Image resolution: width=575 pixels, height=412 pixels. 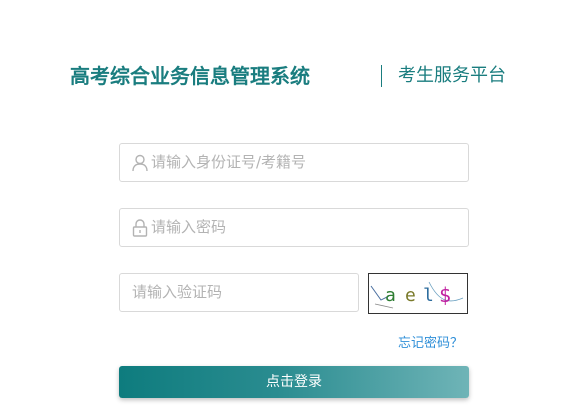 I want to click on captcha-placeholder: 请输入验证码, so click(x=177, y=292).